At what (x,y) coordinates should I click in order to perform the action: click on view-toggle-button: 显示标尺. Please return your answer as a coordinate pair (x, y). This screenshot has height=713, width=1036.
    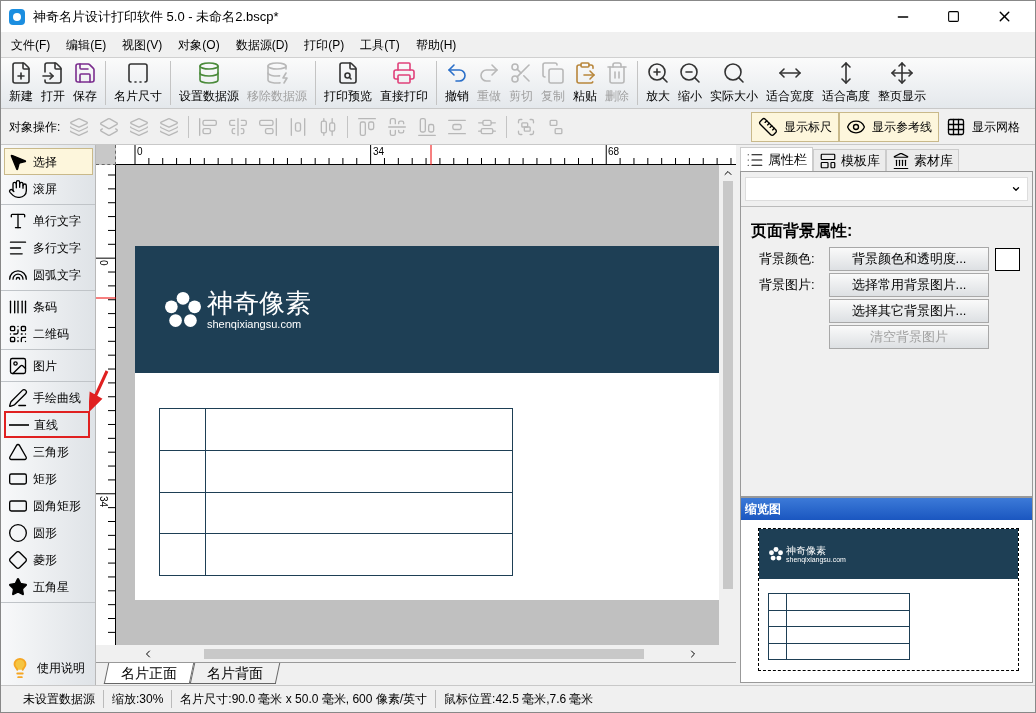
    Looking at the image, I should click on (795, 126).